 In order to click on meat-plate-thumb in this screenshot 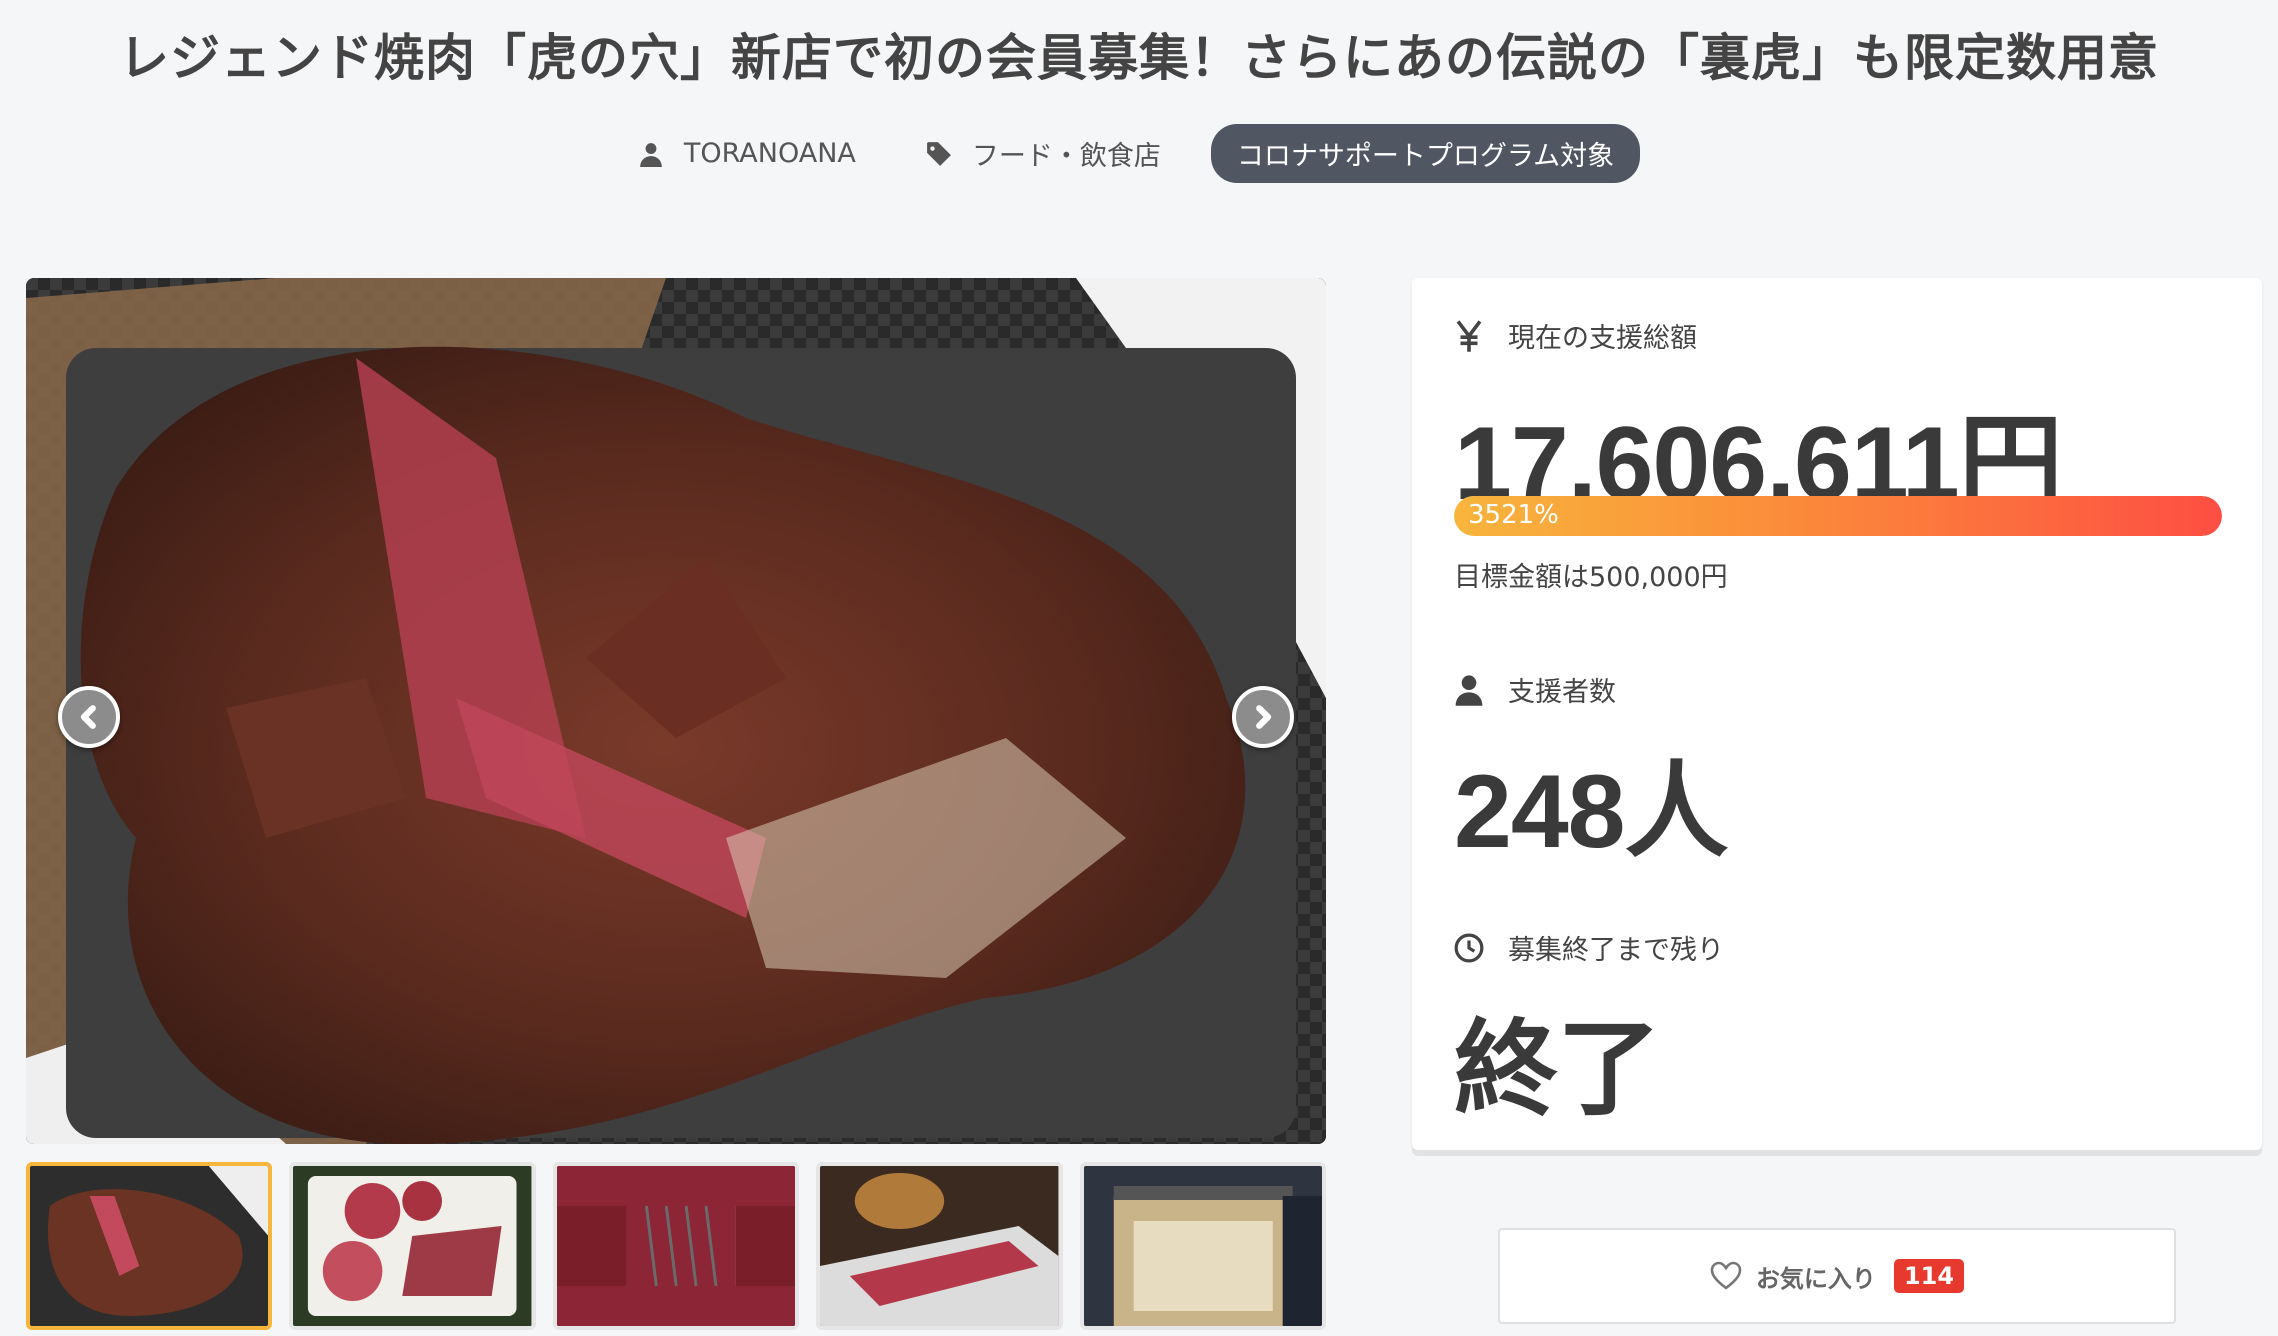, I will do `click(412, 1246)`.